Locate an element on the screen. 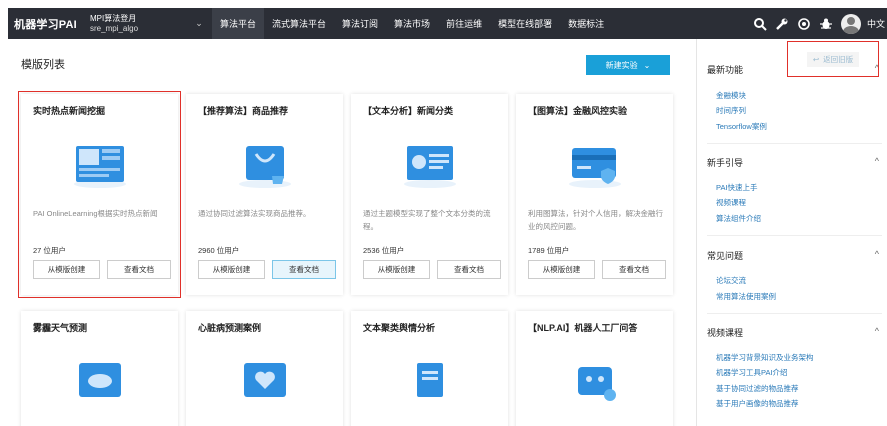 The height and width of the screenshot is (426, 887). account-switcher: MPI算法登月 sre_mpi_algo is located at coordinates (136, 24).